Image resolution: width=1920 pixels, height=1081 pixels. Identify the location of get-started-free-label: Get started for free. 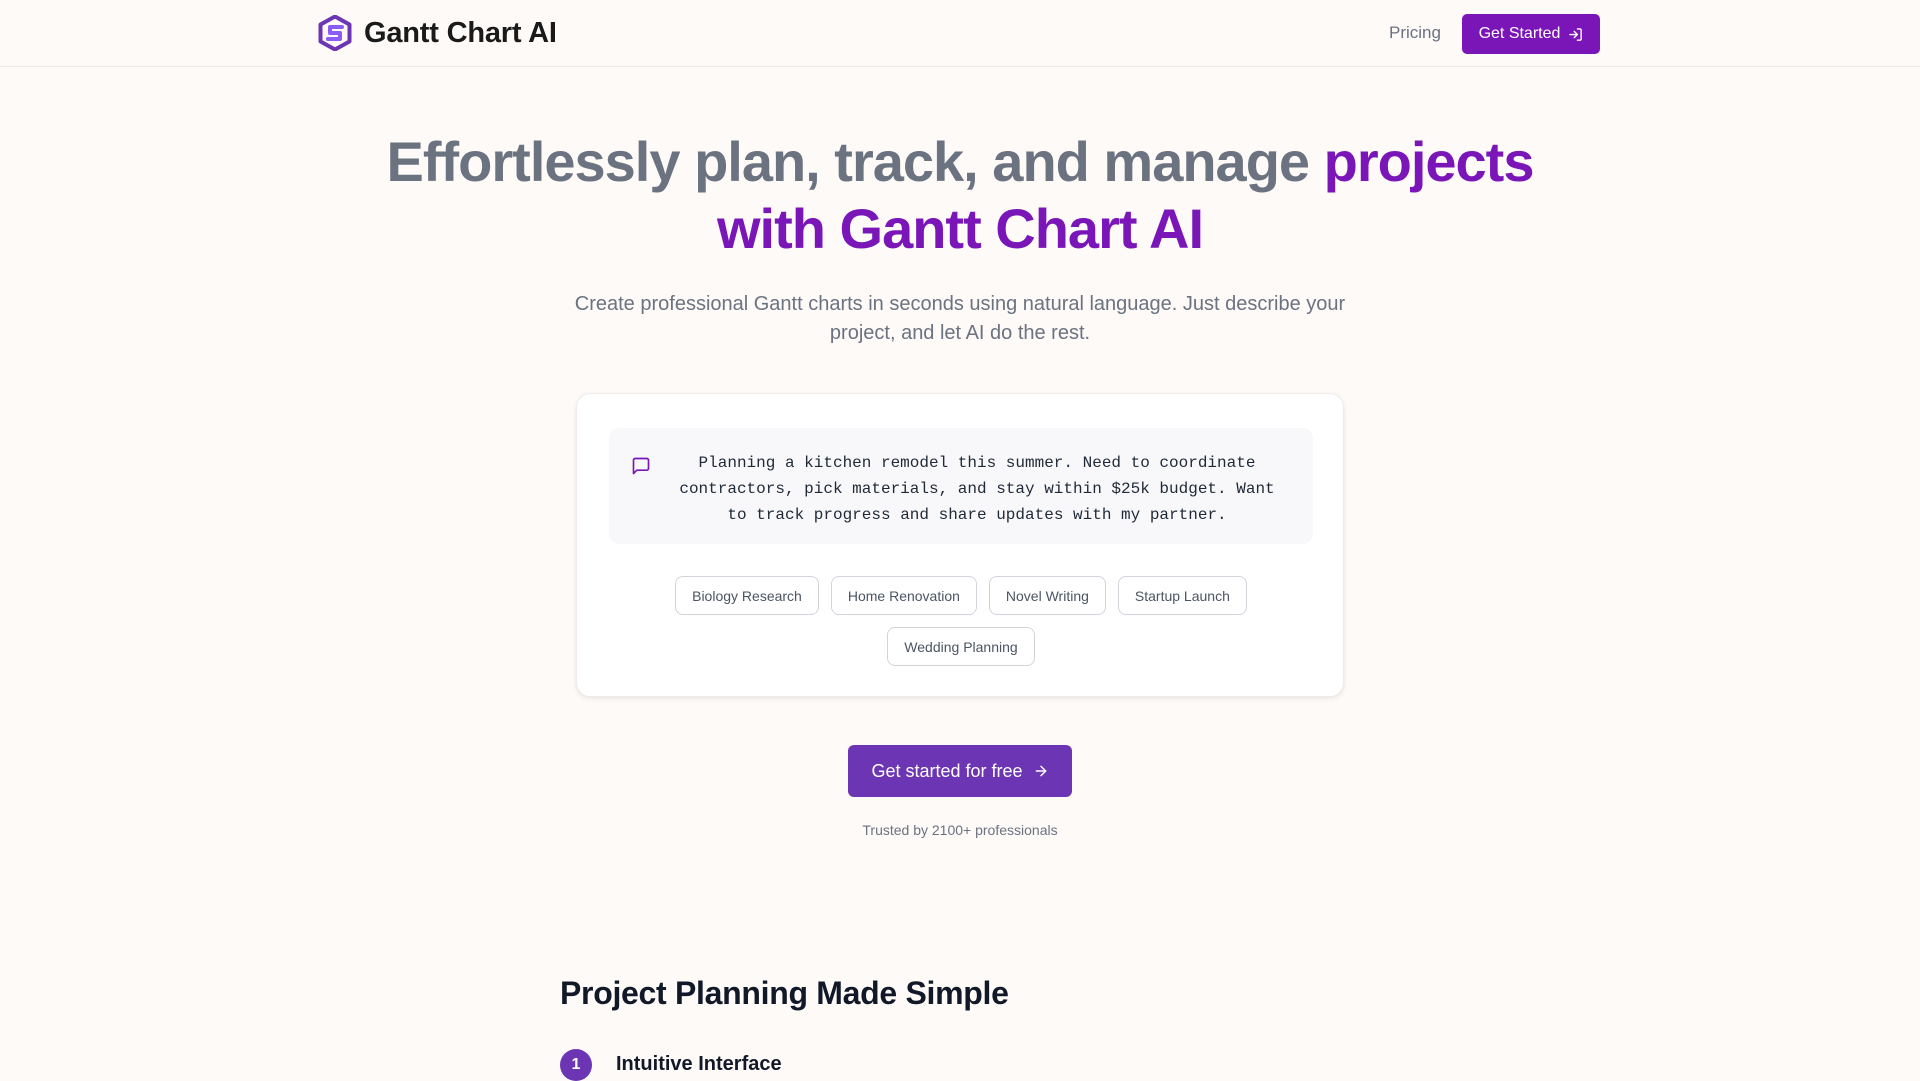
(947, 770).